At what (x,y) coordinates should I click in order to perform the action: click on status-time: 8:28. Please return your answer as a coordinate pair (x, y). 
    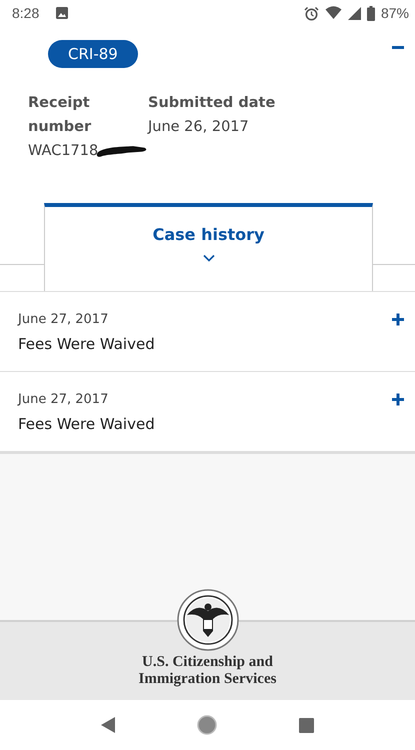
    Looking at the image, I should click on (26, 13).